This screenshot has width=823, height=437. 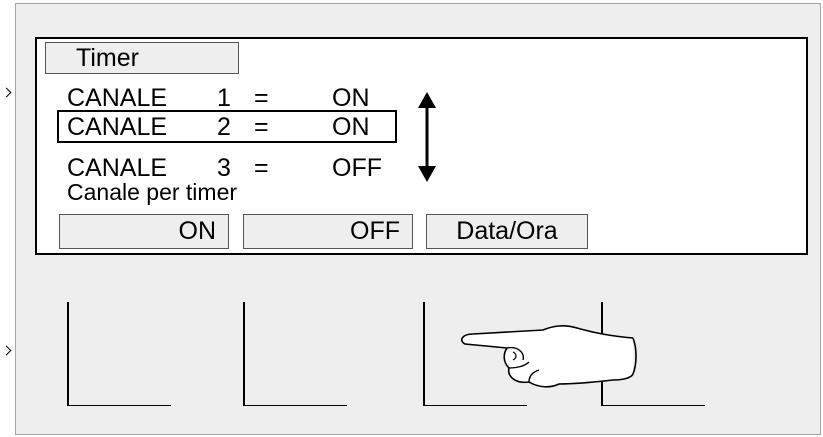 What do you see at coordinates (144, 231) in the screenshot?
I see `softkey-on: ON` at bounding box center [144, 231].